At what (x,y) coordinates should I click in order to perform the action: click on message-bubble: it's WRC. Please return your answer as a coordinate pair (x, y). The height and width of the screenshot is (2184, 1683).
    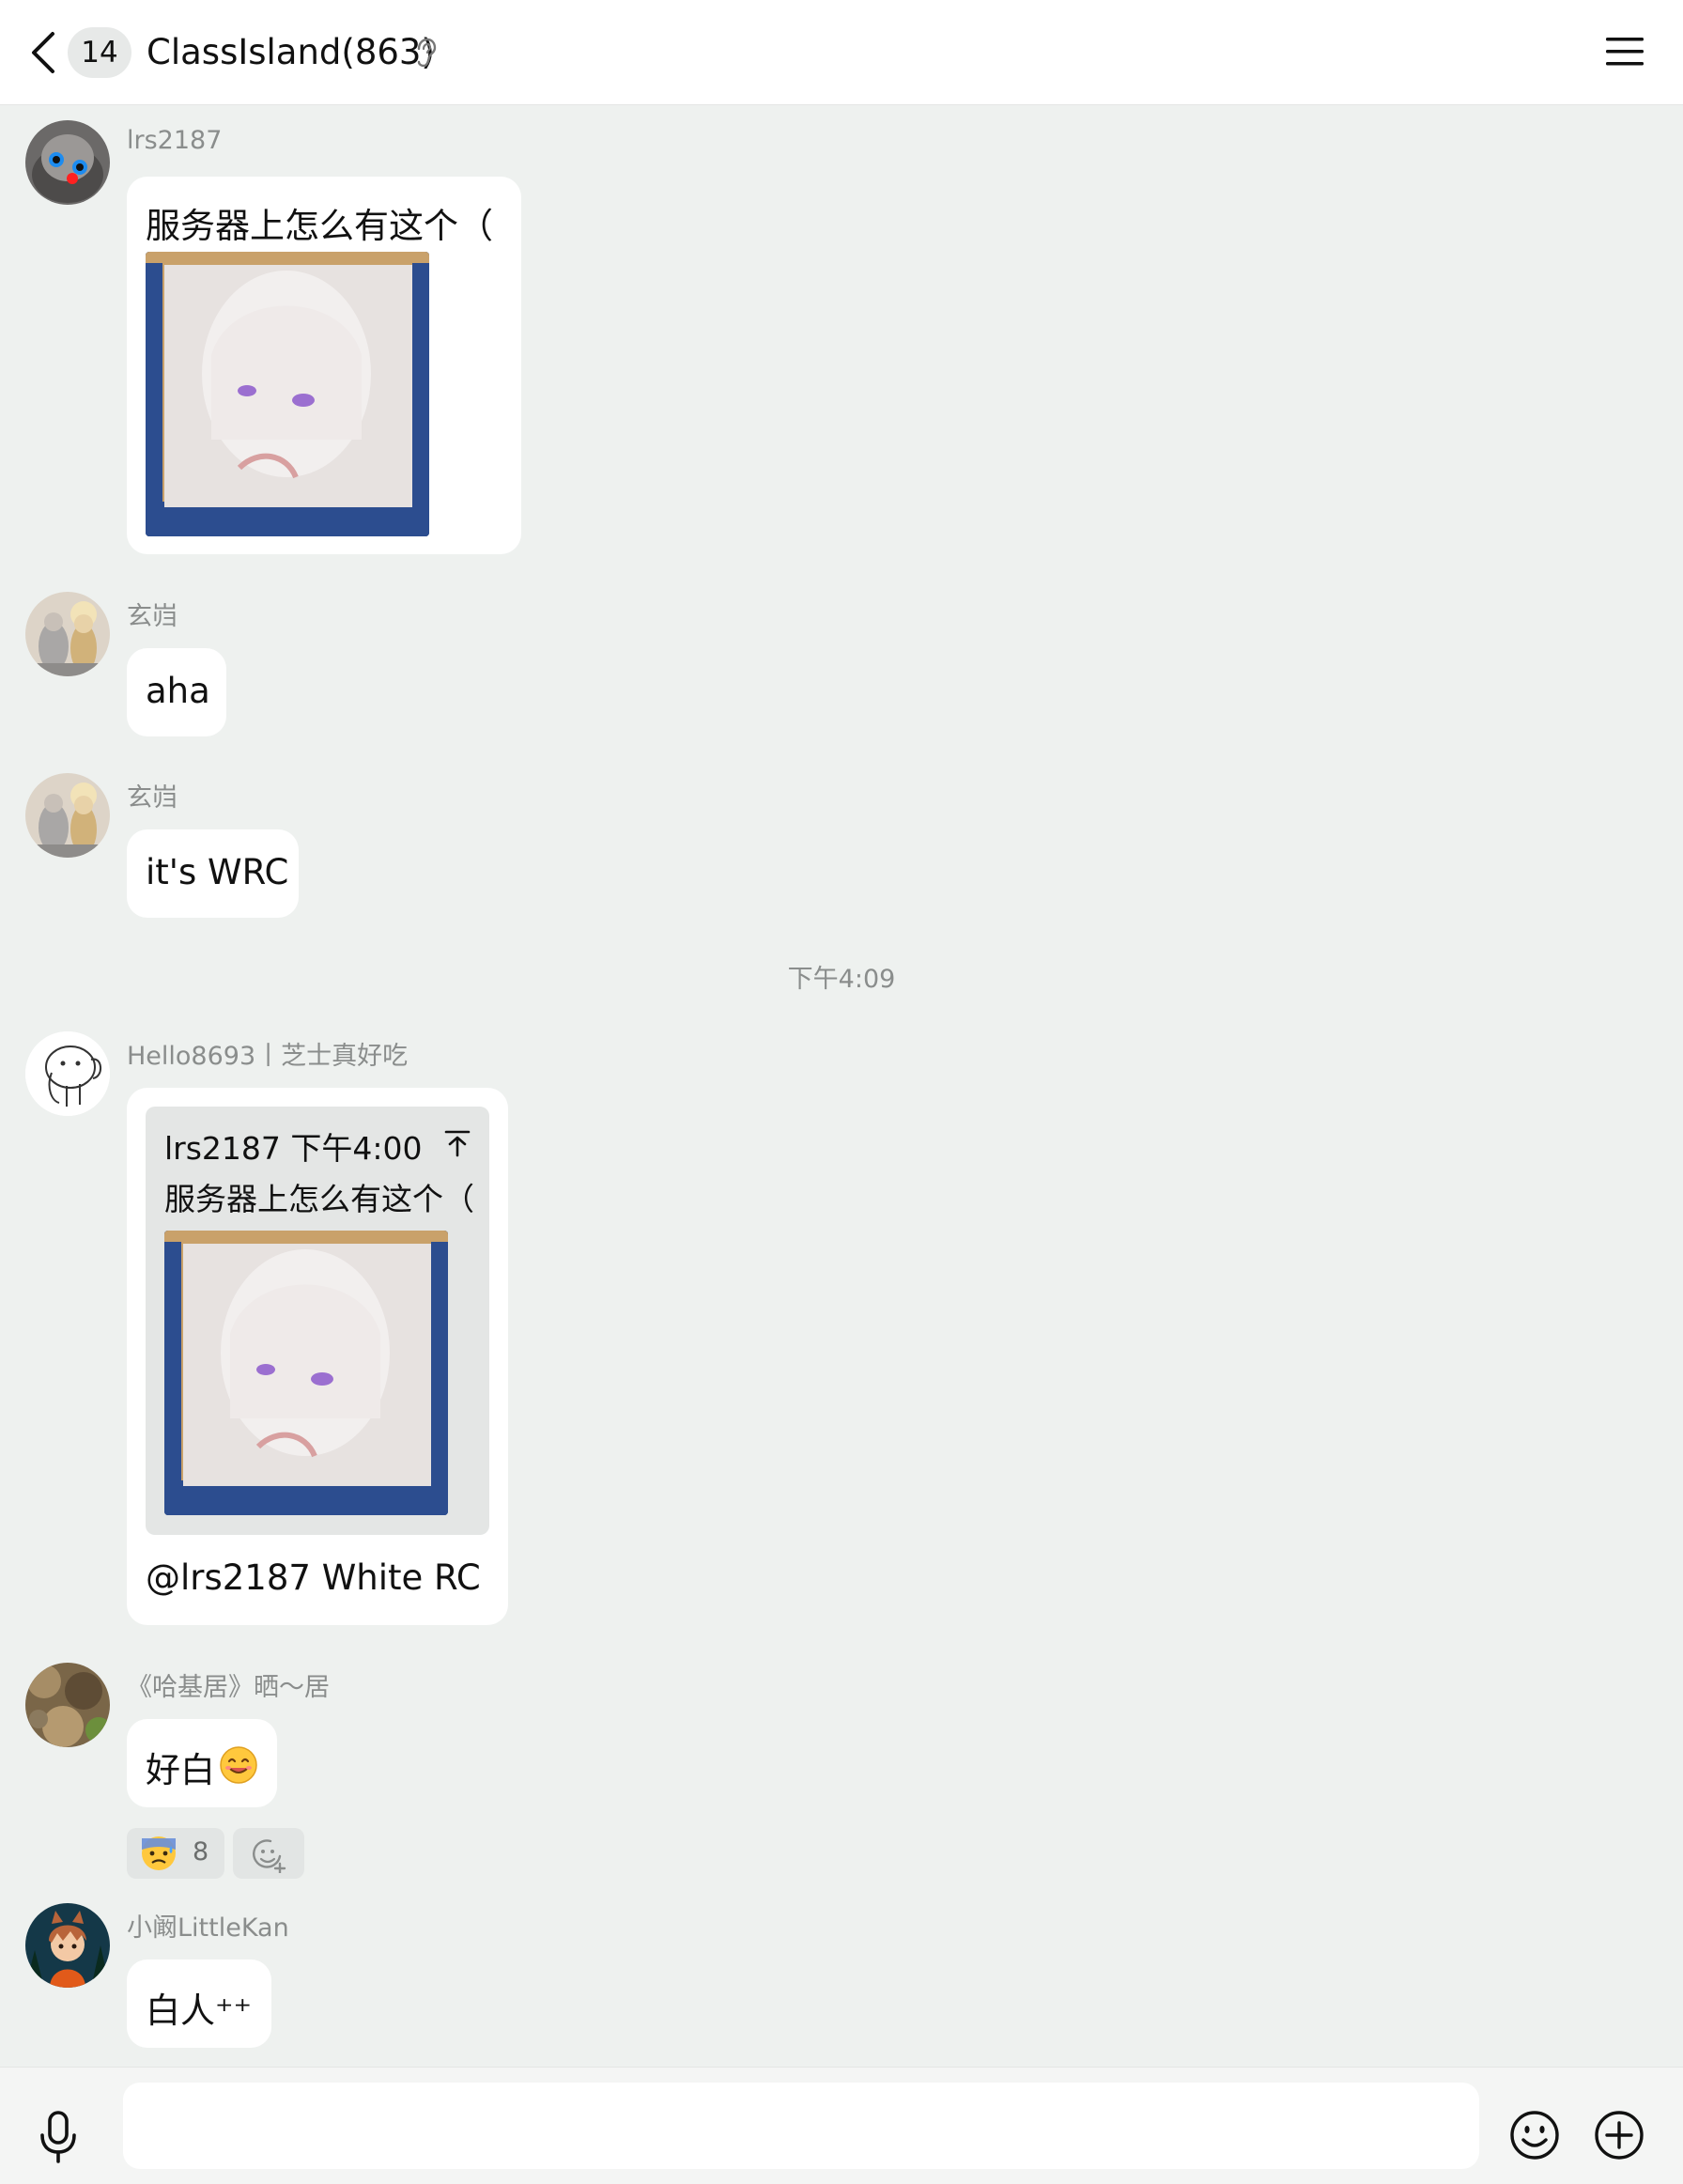
    Looking at the image, I should click on (213, 873).